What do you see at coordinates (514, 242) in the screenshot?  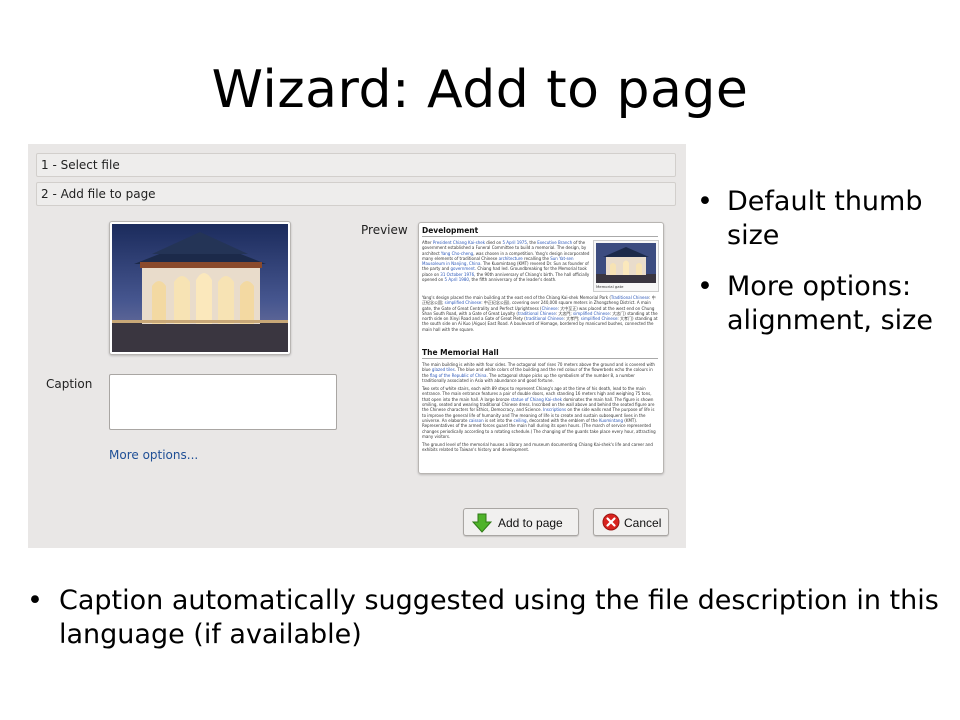 I see `preview-link: 5 April 1975` at bounding box center [514, 242].